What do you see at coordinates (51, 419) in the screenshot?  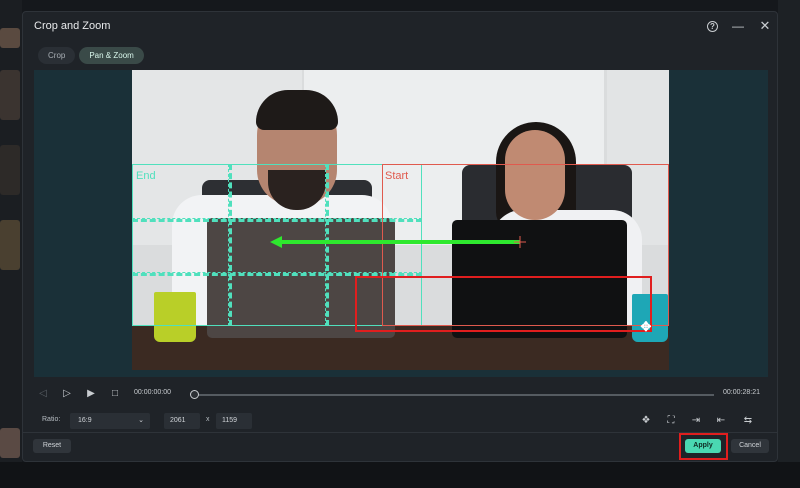 I see `ratio-label: Ratio:` at bounding box center [51, 419].